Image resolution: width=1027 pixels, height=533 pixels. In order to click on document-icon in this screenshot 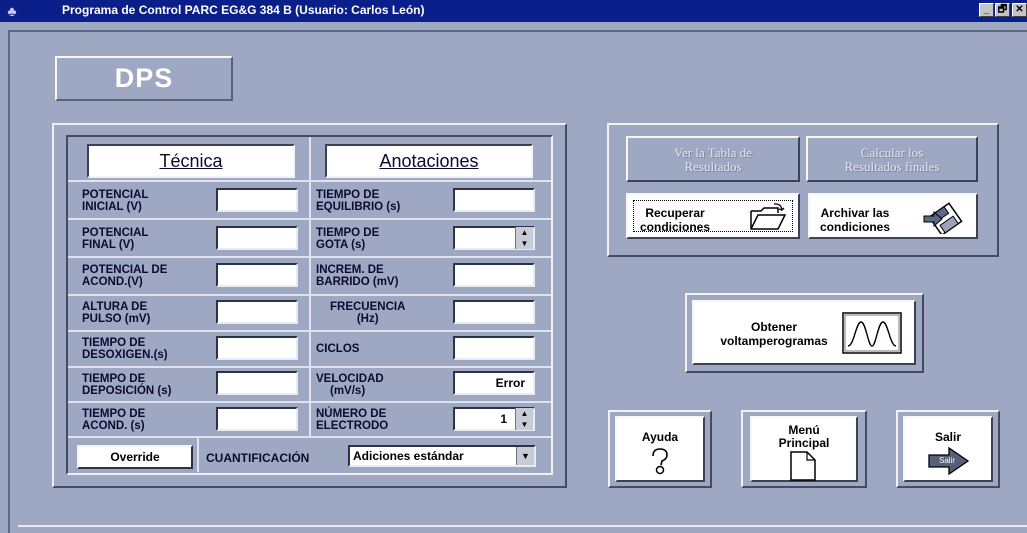, I will do `click(803, 466)`.